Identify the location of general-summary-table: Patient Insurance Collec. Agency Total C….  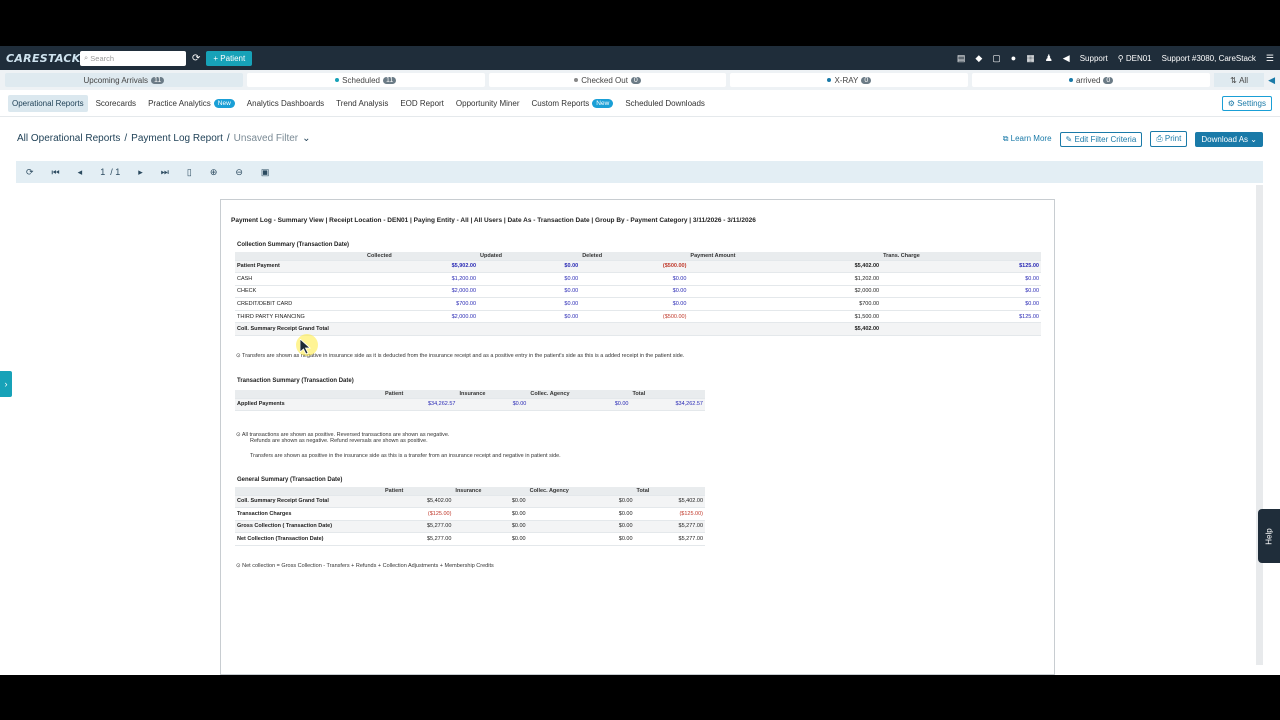
(470, 516).